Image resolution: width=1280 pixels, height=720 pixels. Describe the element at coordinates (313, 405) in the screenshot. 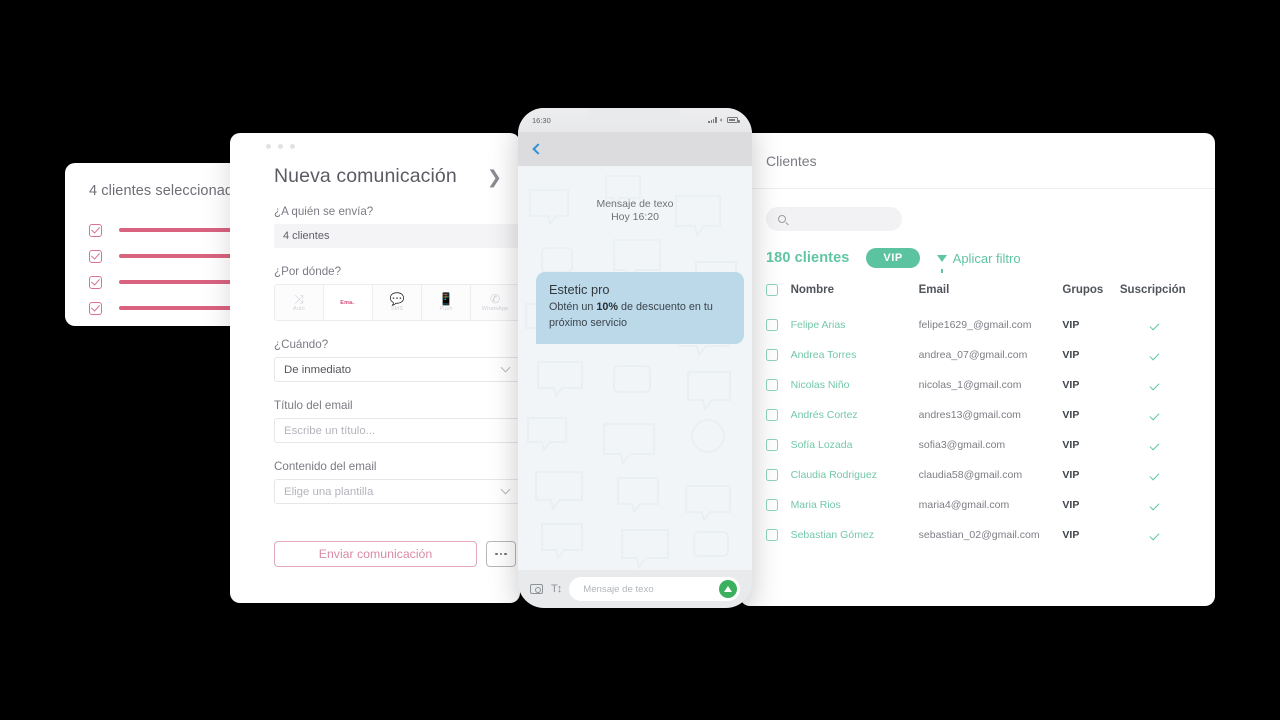

I see `subject-label: Título del email` at that location.